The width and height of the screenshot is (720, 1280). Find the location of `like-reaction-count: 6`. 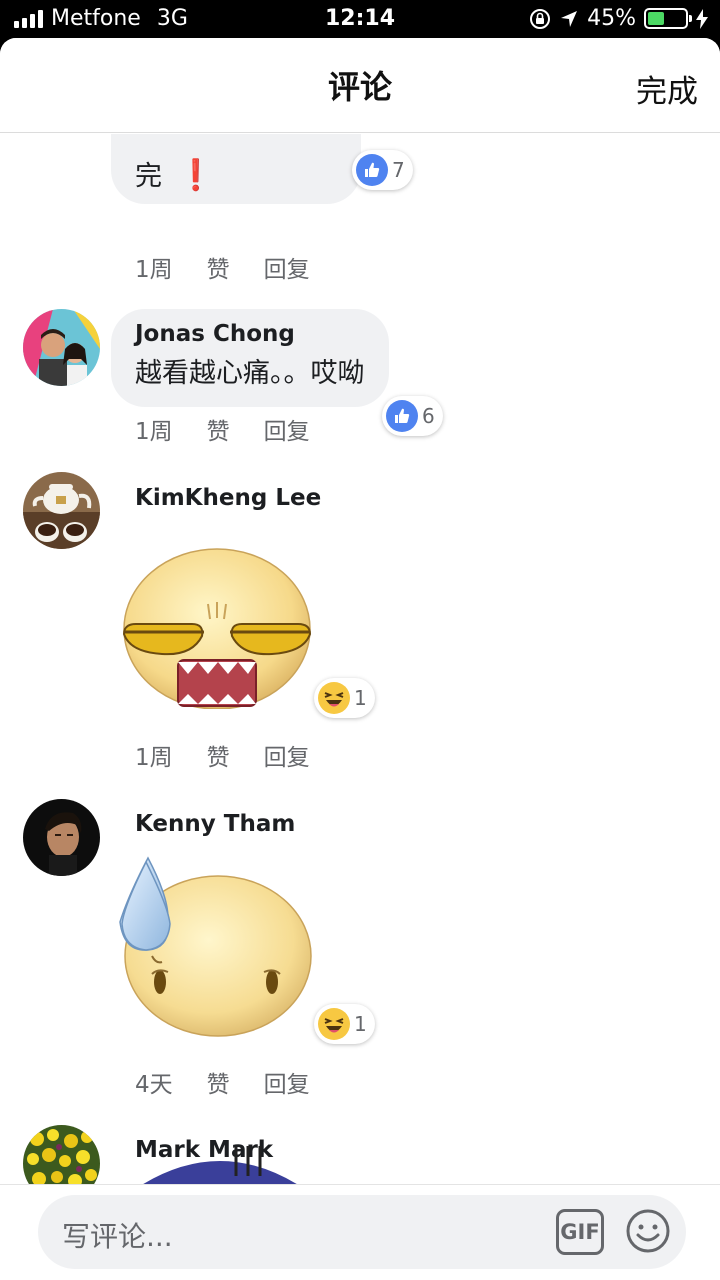

like-reaction-count: 6 is located at coordinates (412, 416).